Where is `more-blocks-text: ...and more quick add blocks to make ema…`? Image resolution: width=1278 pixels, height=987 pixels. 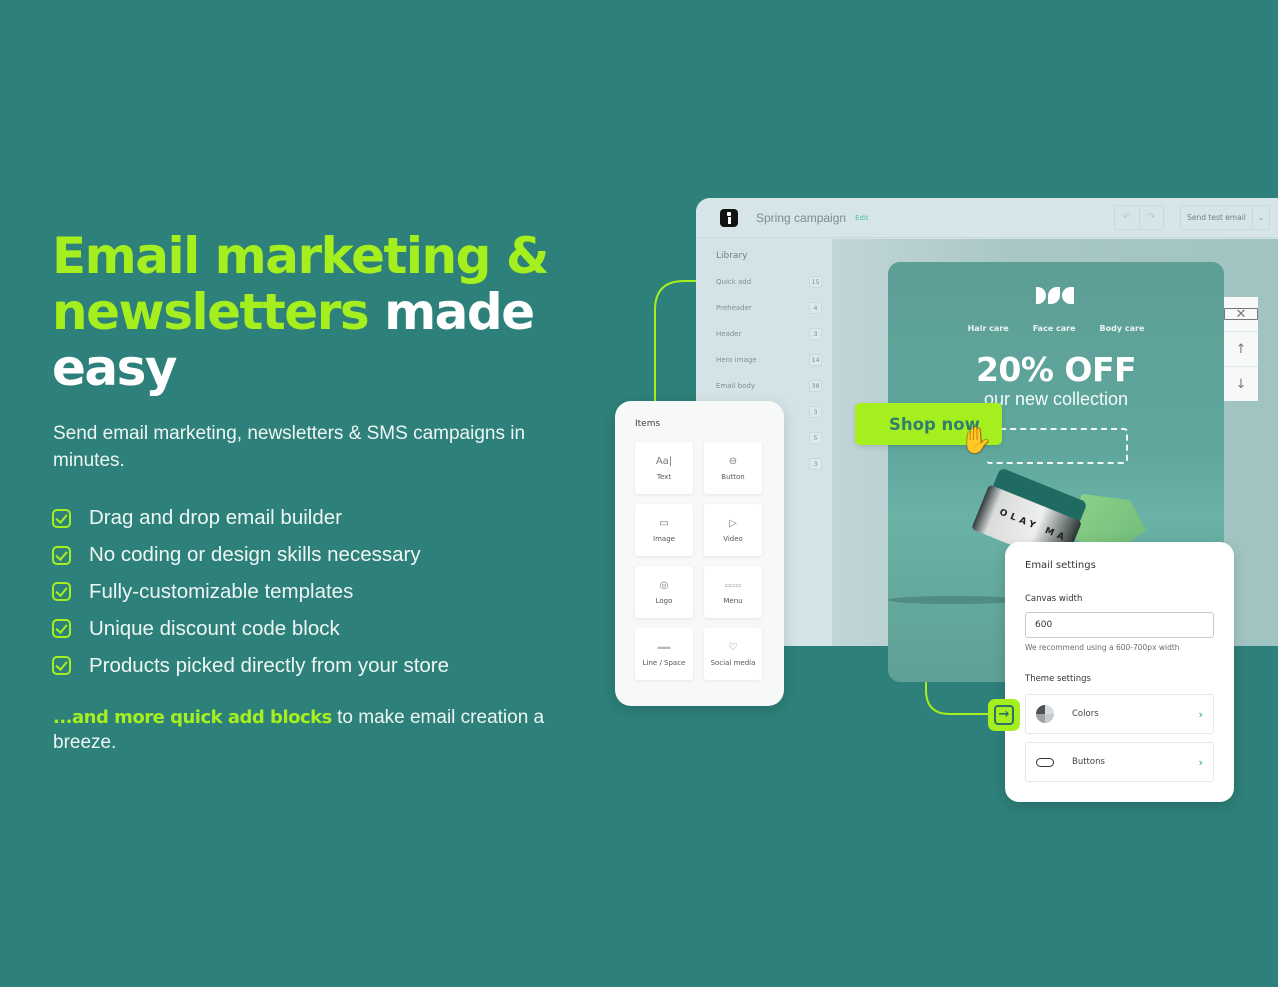 more-blocks-text: ...and more quick add blocks to make ema… is located at coordinates (308, 730).